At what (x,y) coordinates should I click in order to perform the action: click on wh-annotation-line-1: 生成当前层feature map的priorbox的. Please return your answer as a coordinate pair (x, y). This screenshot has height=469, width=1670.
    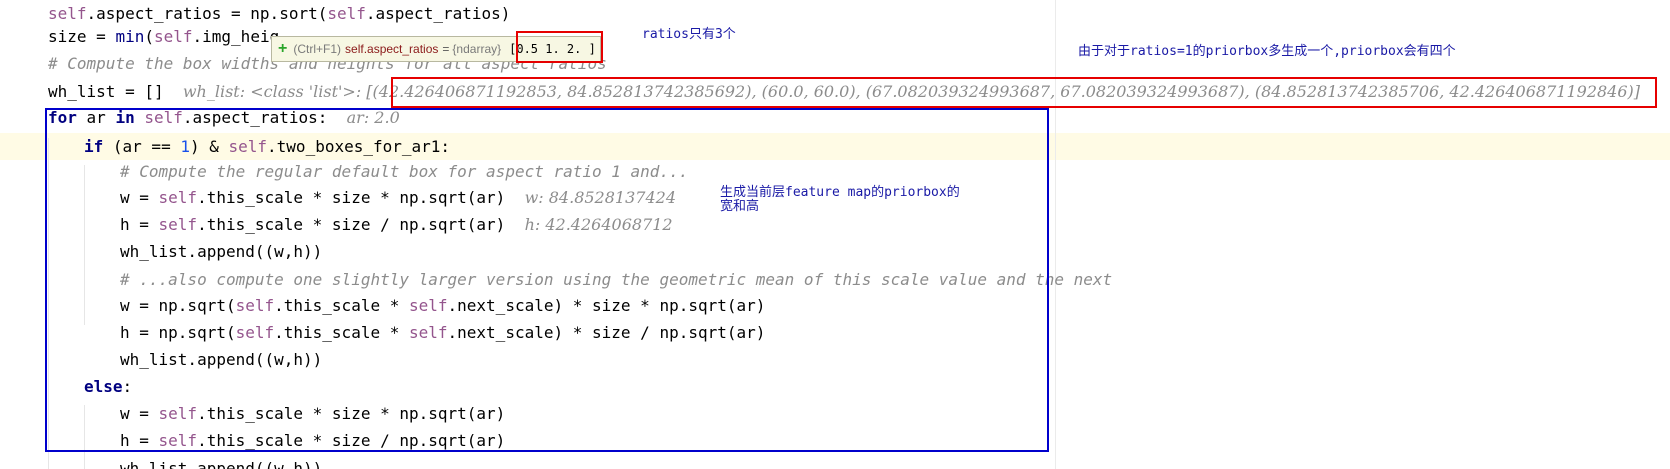
    Looking at the image, I should click on (840, 192).